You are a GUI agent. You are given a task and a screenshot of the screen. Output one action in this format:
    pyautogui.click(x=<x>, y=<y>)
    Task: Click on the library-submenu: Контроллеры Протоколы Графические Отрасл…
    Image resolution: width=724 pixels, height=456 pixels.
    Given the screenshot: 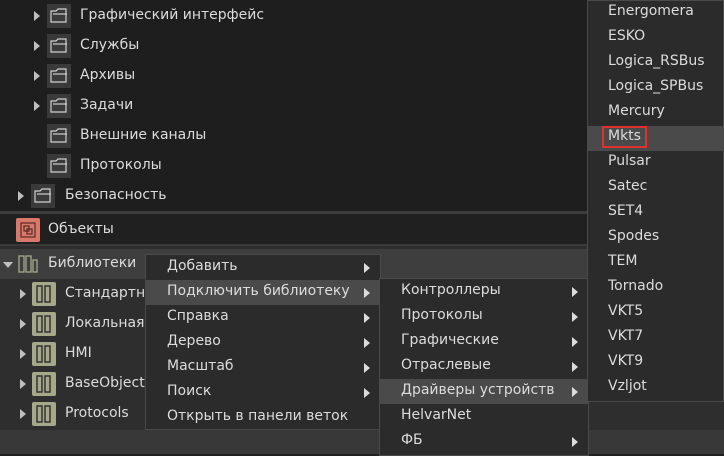 What is the action you would take?
    pyautogui.click(x=484, y=367)
    